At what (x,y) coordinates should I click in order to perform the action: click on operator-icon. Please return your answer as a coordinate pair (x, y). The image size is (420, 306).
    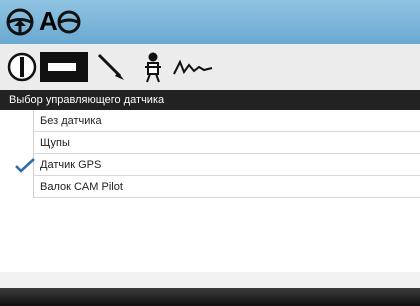
    Looking at the image, I should click on (153, 67).